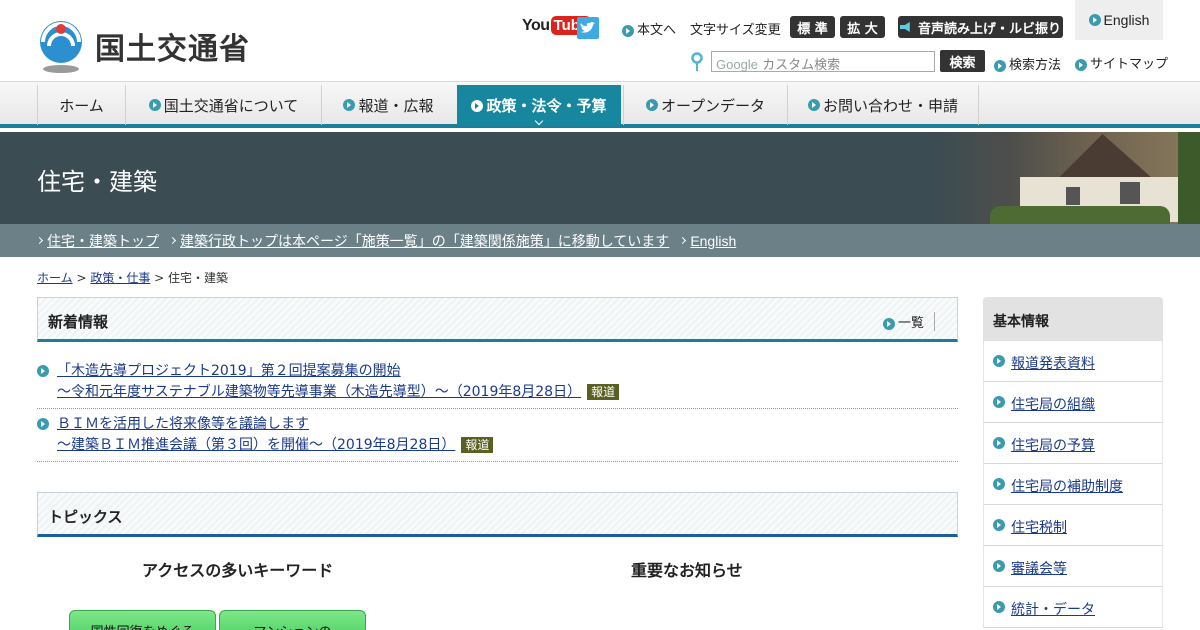 Image resolution: width=1200 pixels, height=630 pixels. I want to click on press-badge: 報道, so click(477, 445).